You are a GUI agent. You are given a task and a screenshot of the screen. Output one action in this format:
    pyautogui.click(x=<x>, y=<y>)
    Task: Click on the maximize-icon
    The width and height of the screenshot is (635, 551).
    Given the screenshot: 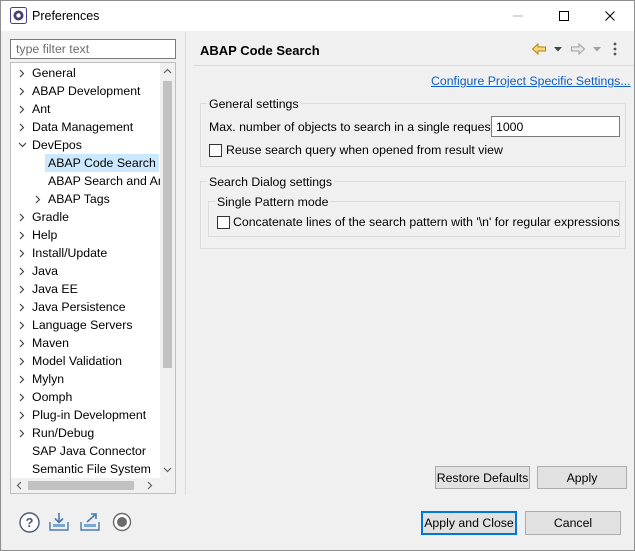 What is the action you would take?
    pyautogui.click(x=564, y=16)
    